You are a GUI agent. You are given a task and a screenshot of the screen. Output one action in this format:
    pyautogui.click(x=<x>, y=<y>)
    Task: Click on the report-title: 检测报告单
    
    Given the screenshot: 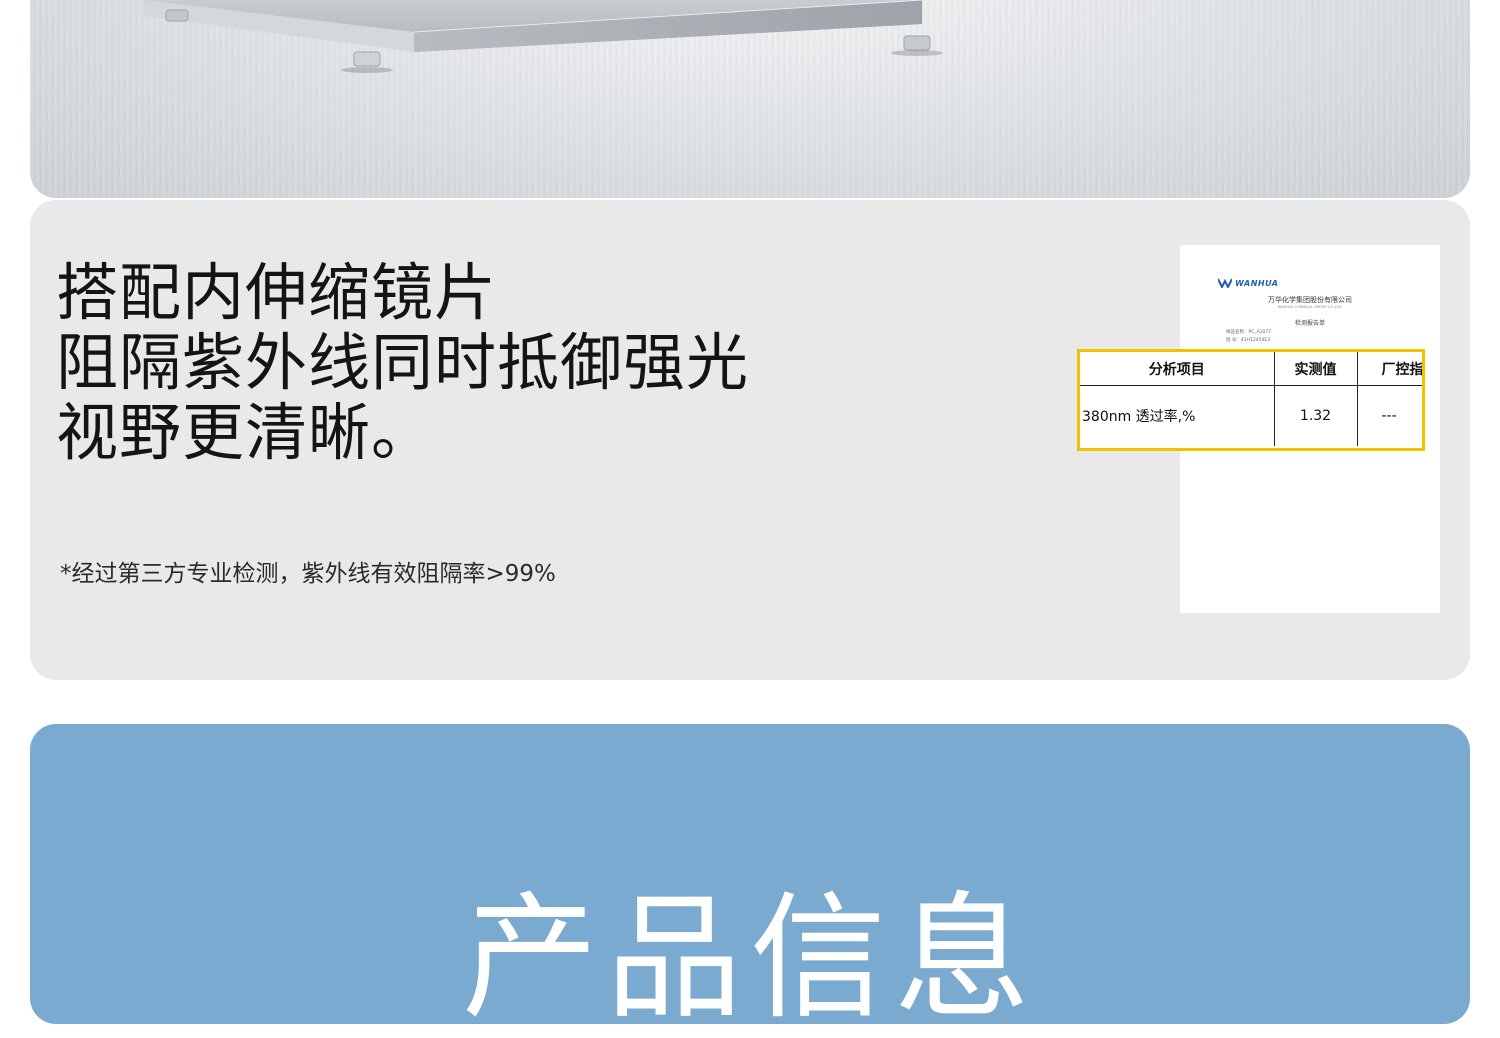 What is the action you would take?
    pyautogui.click(x=1309, y=323)
    